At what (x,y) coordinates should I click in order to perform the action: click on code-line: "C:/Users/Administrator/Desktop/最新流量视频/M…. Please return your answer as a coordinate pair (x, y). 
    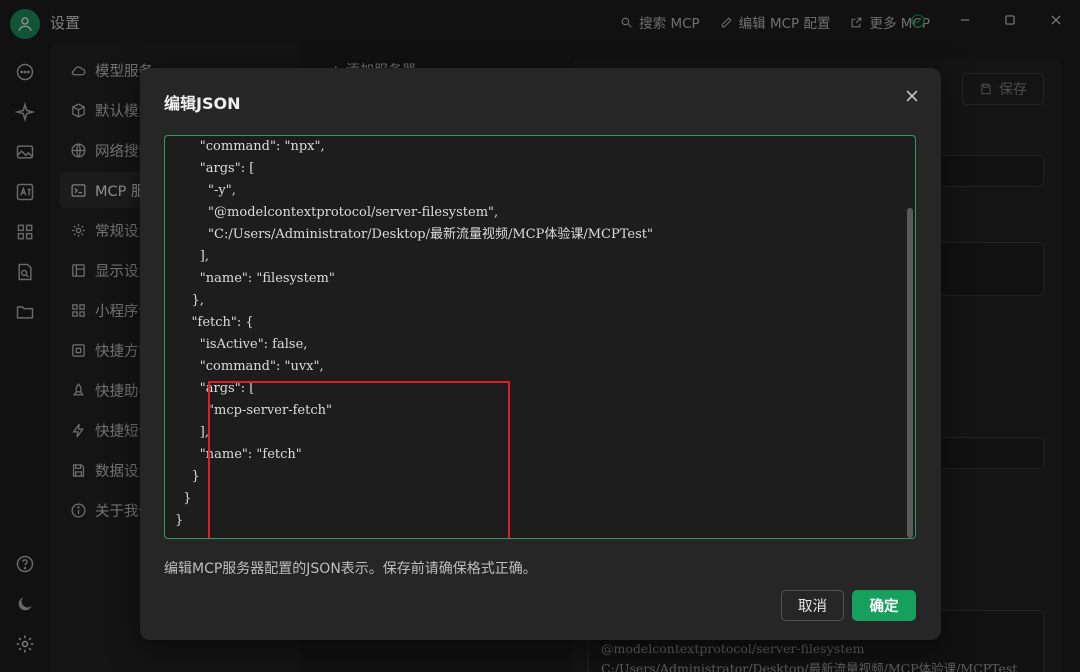
    Looking at the image, I should click on (414, 234).